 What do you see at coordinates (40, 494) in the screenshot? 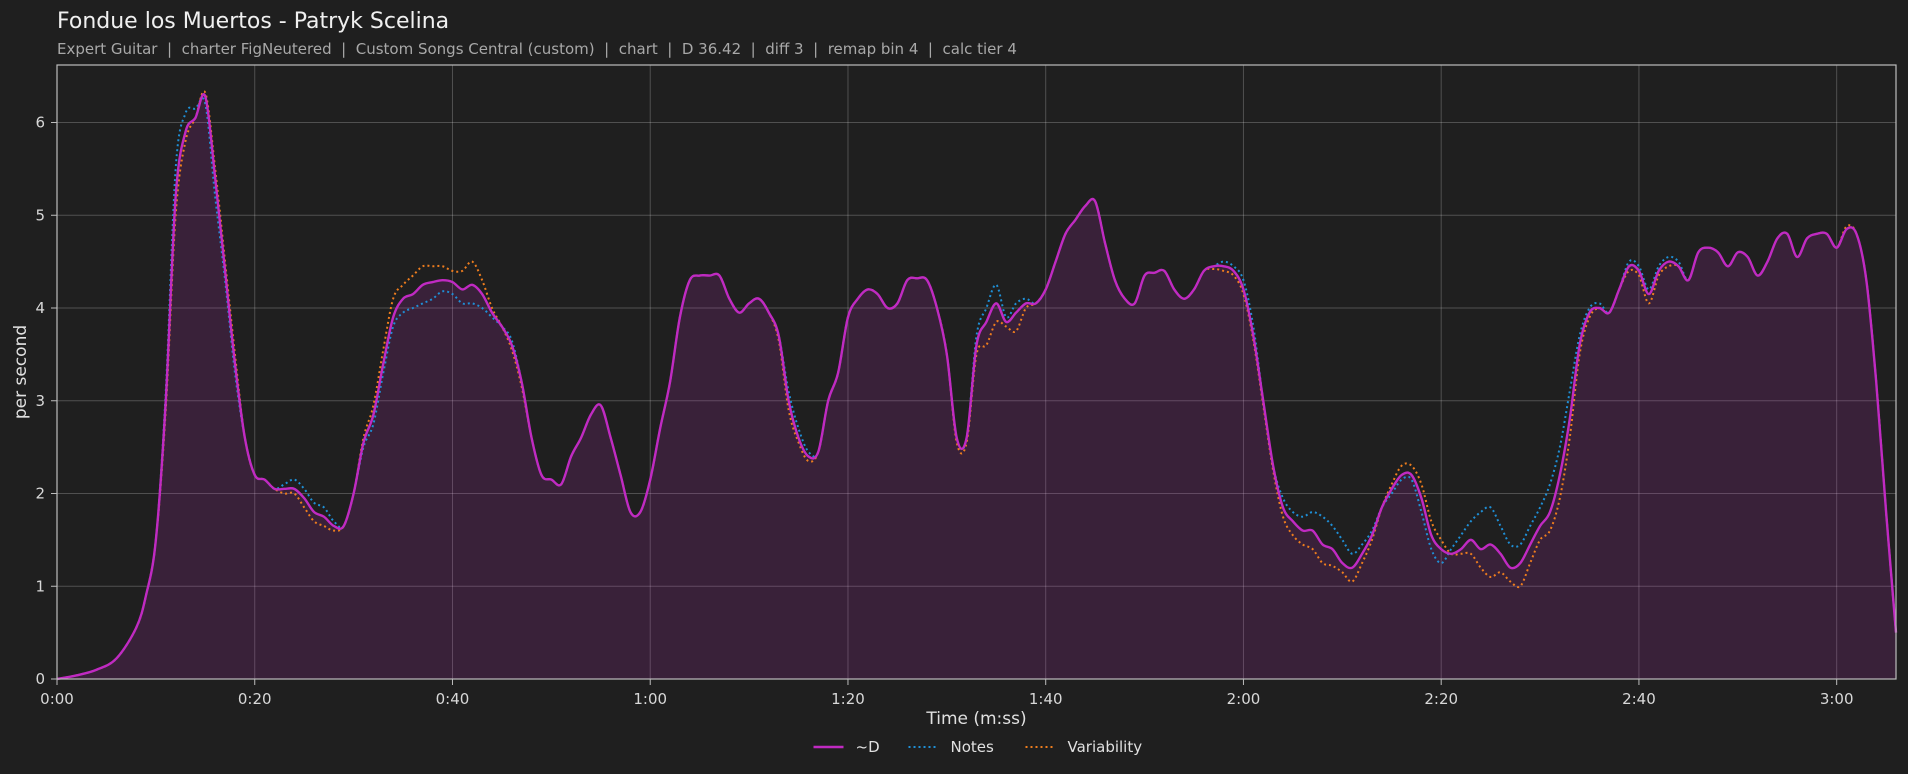
I see `y-tick-label: 2` at bounding box center [40, 494].